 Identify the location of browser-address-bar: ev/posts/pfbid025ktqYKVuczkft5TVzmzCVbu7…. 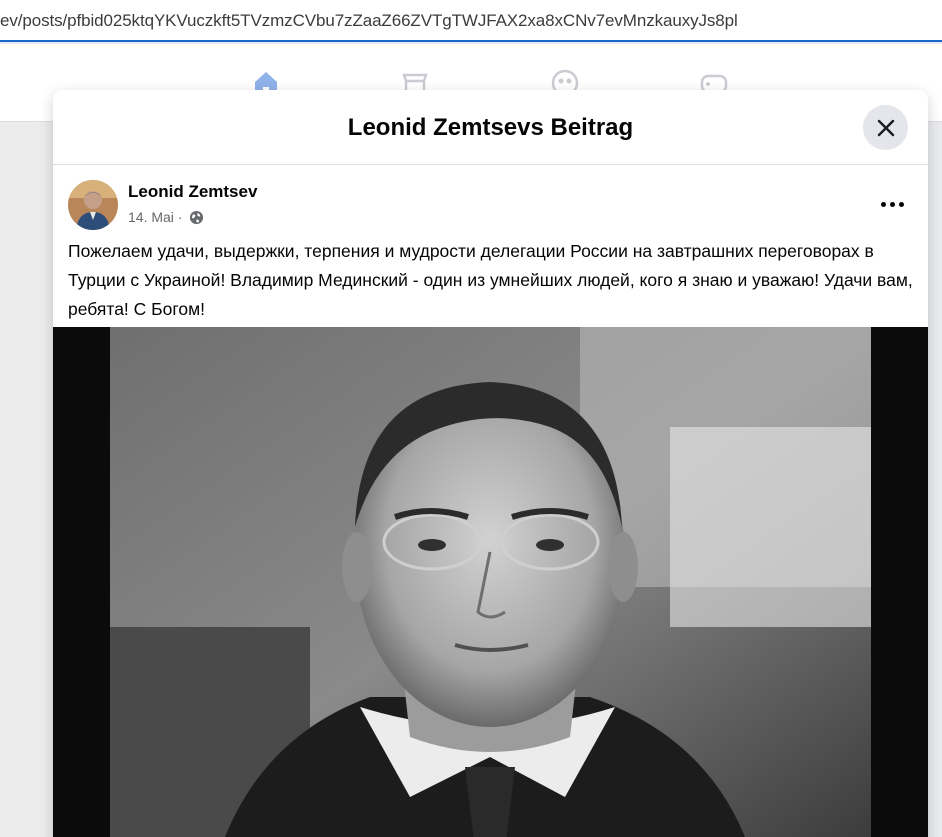
(471, 21).